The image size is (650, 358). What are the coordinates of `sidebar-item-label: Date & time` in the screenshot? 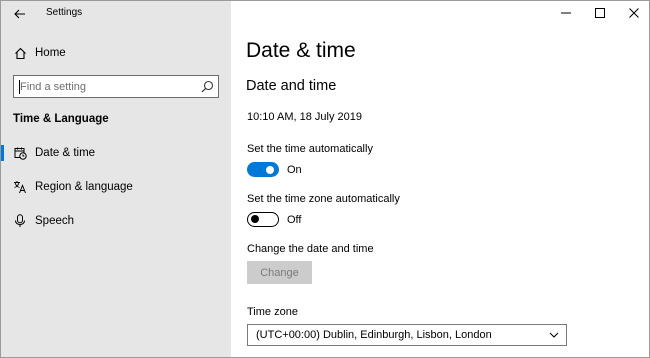 It's located at (65, 153).